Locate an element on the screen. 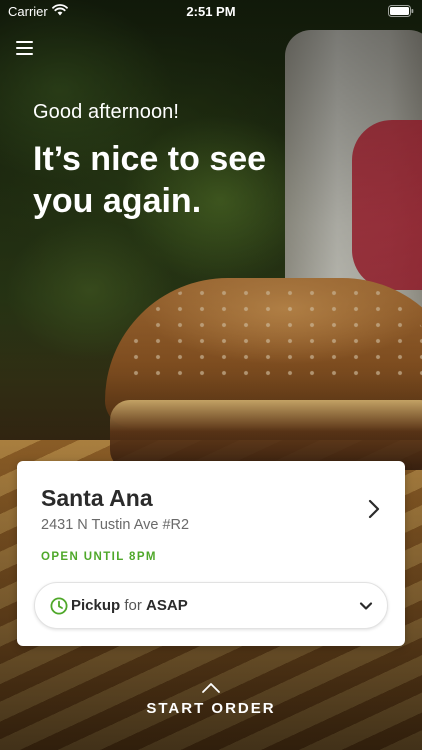 The height and width of the screenshot is (750, 422). status-bar: Carrier 2:51 PM is located at coordinates (211, 12).